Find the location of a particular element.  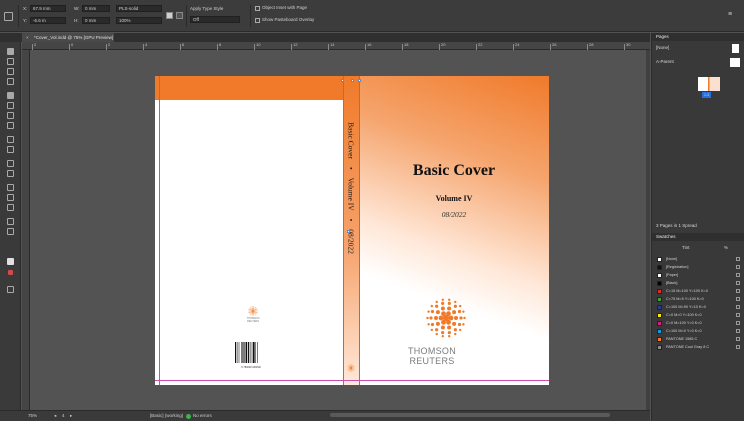

pages-none-master: [None] is located at coordinates (662, 48).